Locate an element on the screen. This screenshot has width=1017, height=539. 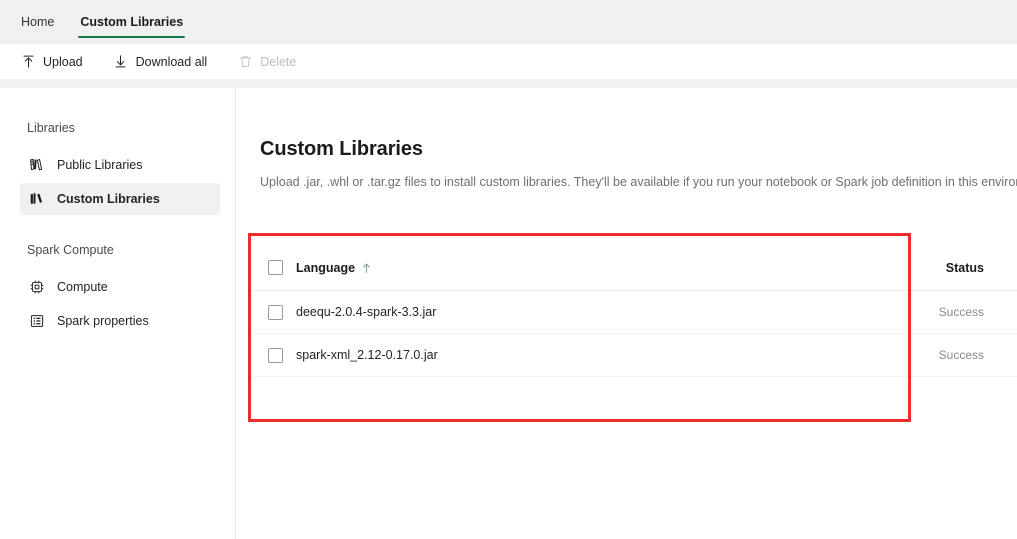
table-header-row: Language Status is located at coordinates (632, 268).